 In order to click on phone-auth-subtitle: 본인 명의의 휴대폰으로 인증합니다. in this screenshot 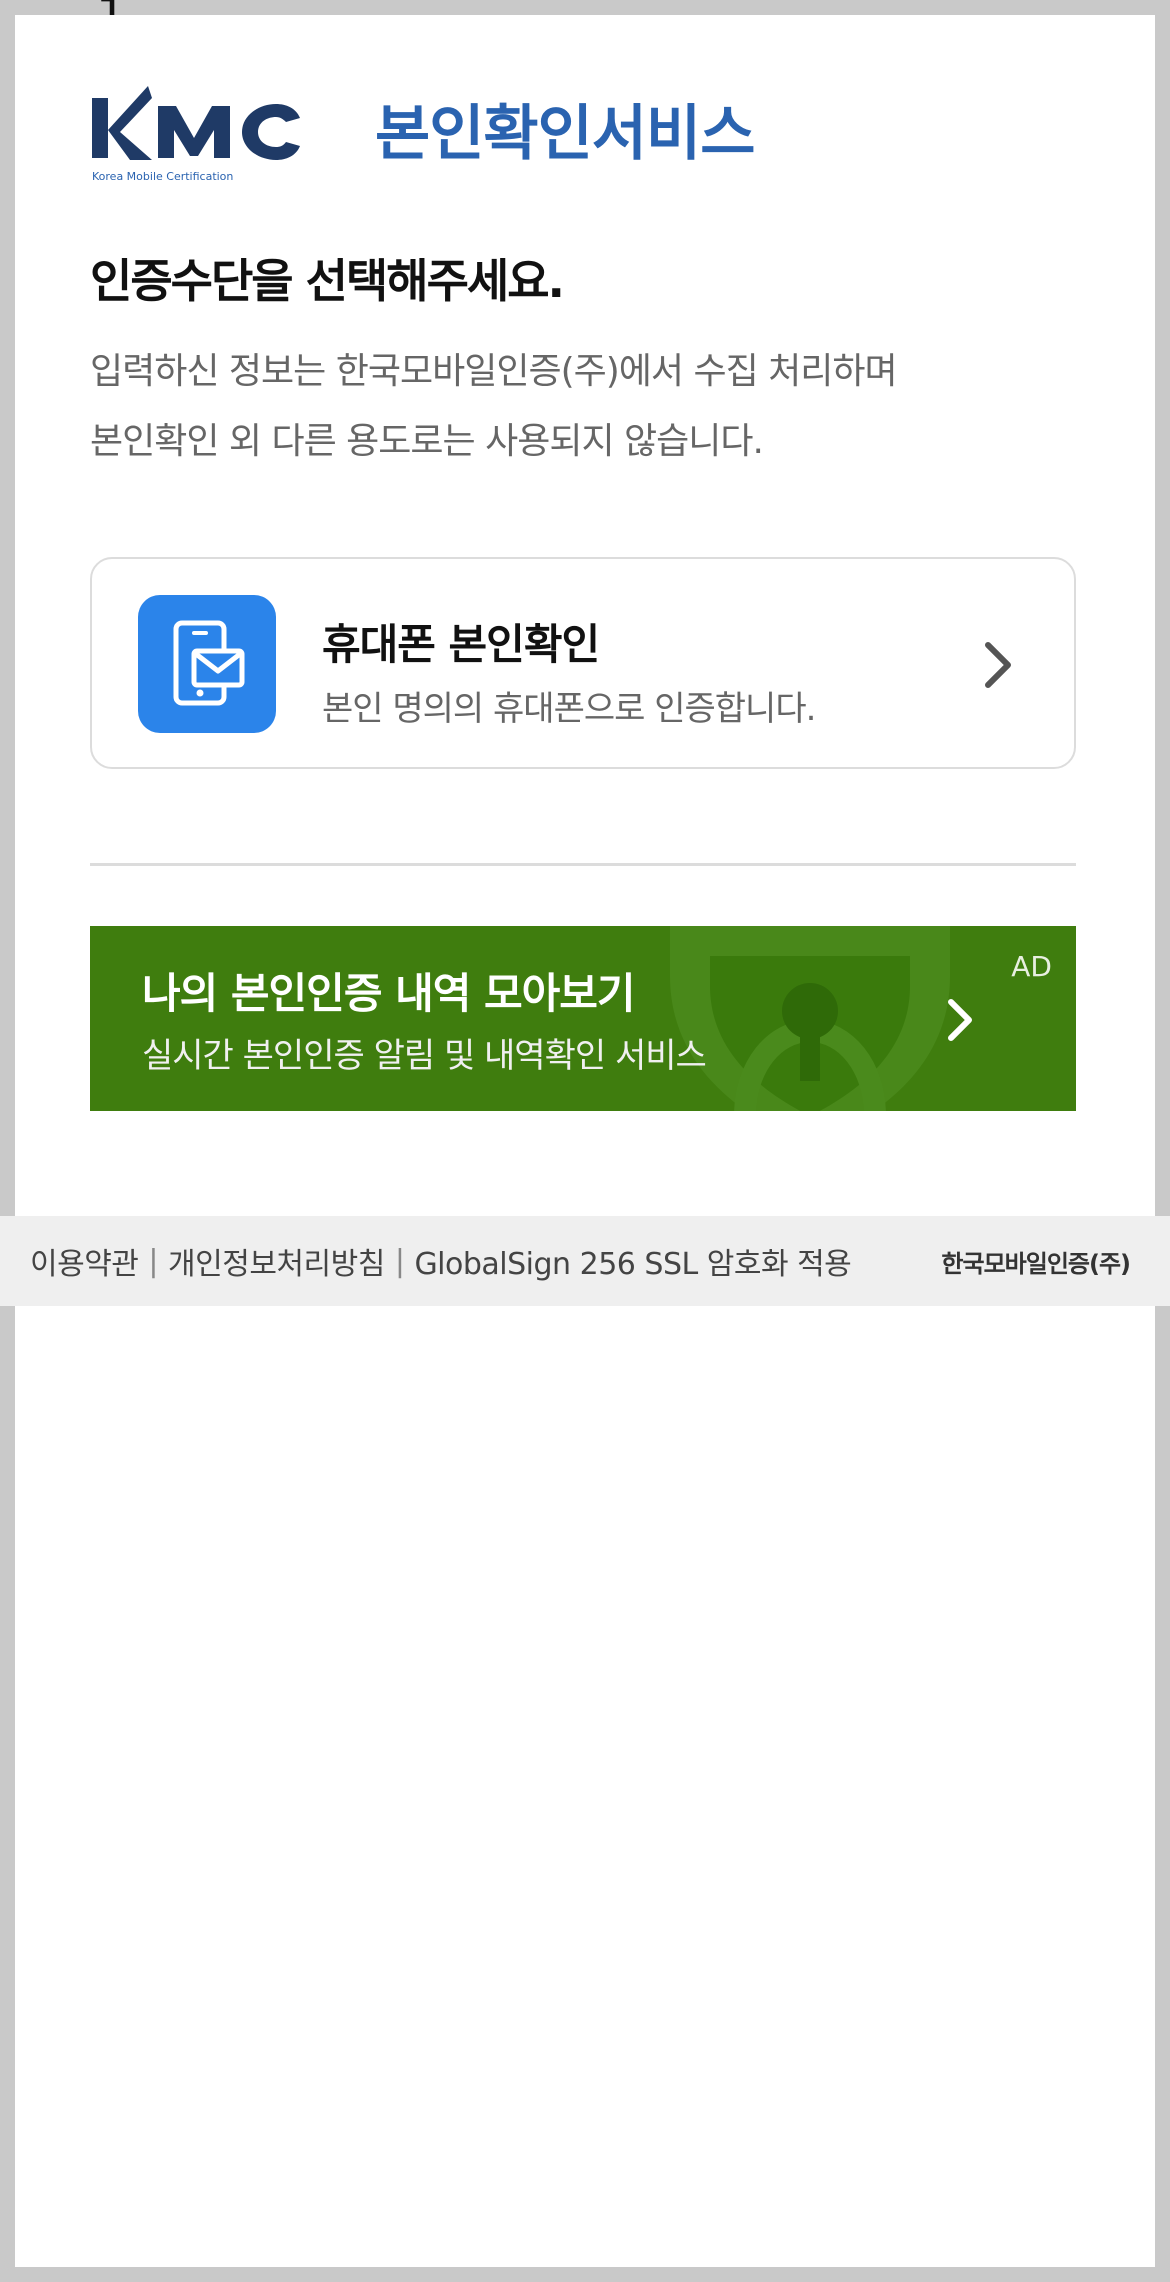, I will do `click(569, 709)`.